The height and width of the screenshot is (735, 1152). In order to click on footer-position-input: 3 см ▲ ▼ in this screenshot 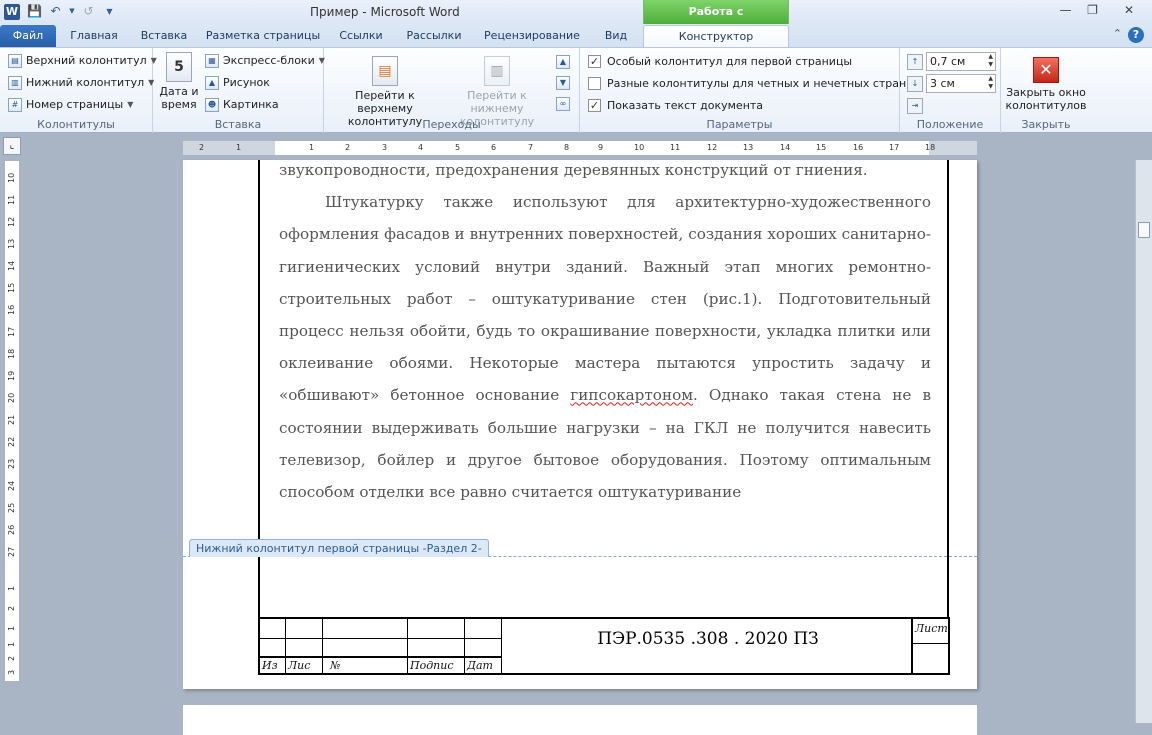, I will do `click(961, 83)`.